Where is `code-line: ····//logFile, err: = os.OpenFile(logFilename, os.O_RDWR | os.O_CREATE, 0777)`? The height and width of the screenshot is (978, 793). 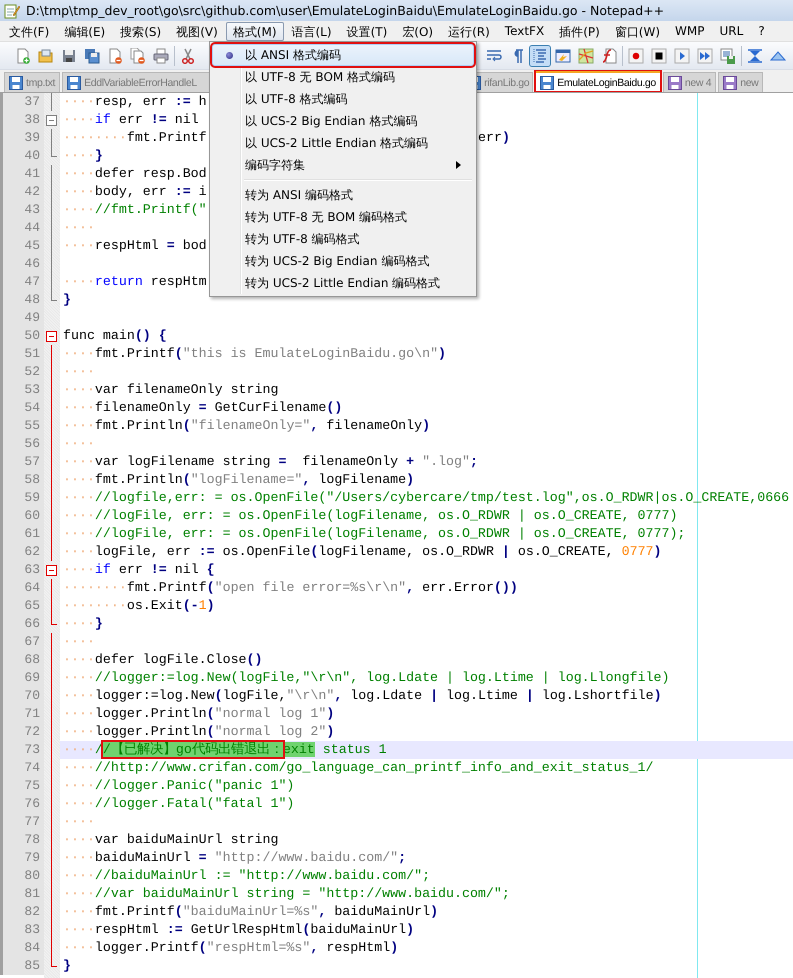
code-line: ····//logFile, err: = os.OpenFile(logFilename, os.O_RDWR | os.O_CREATE, 0777) is located at coordinates (370, 516).